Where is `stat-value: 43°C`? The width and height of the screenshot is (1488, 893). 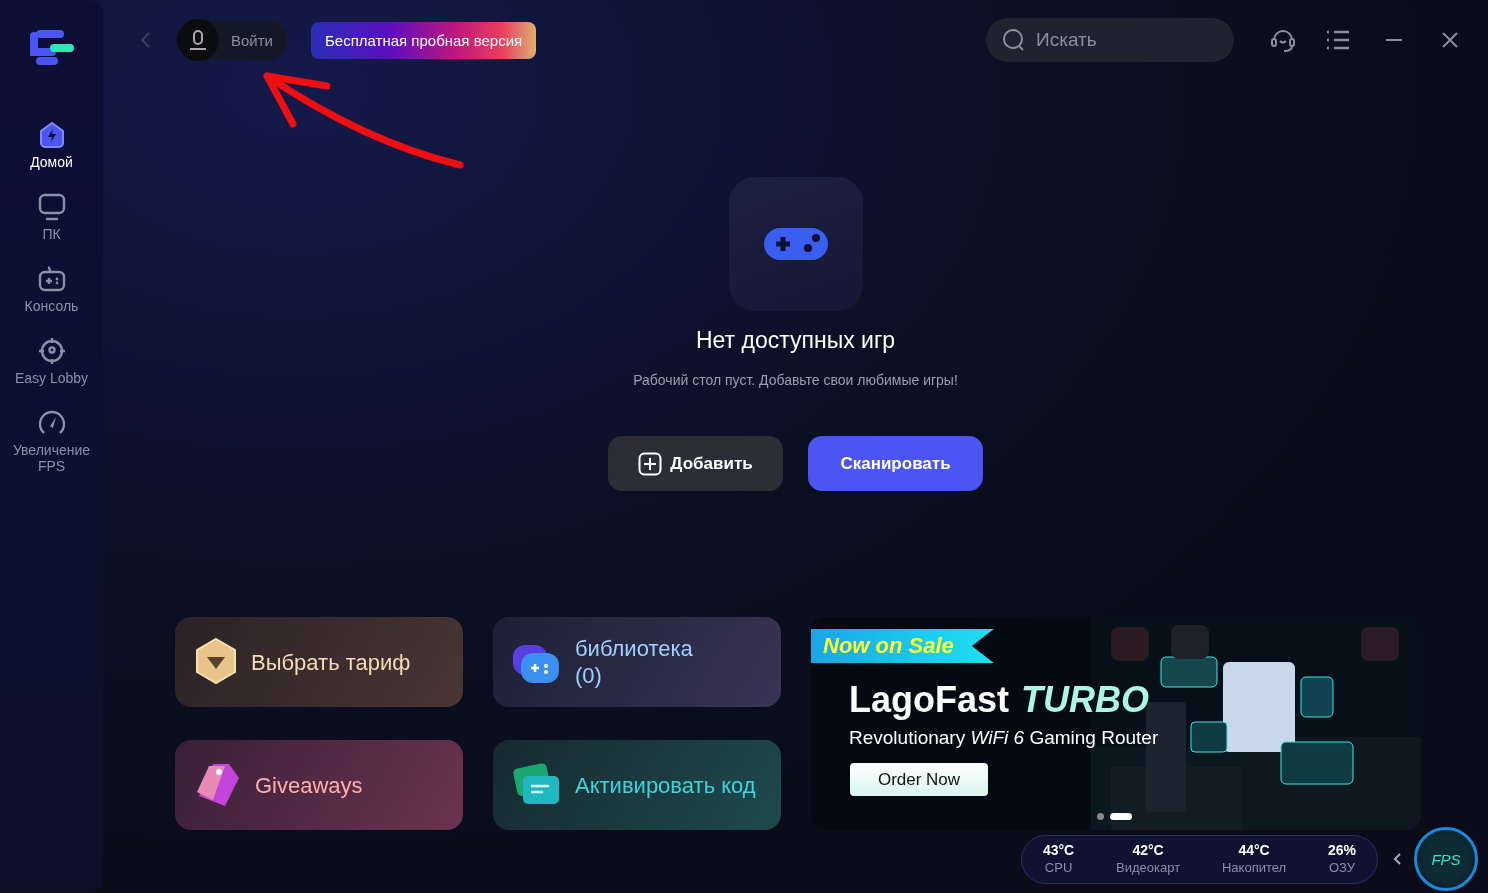
stat-value: 43°C is located at coordinates (1058, 850).